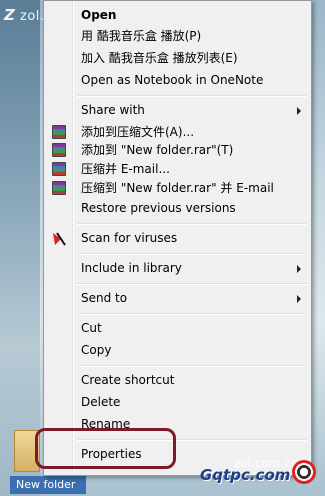  What do you see at coordinates (91, 328) in the screenshot?
I see `menu-item-label: Cut` at bounding box center [91, 328].